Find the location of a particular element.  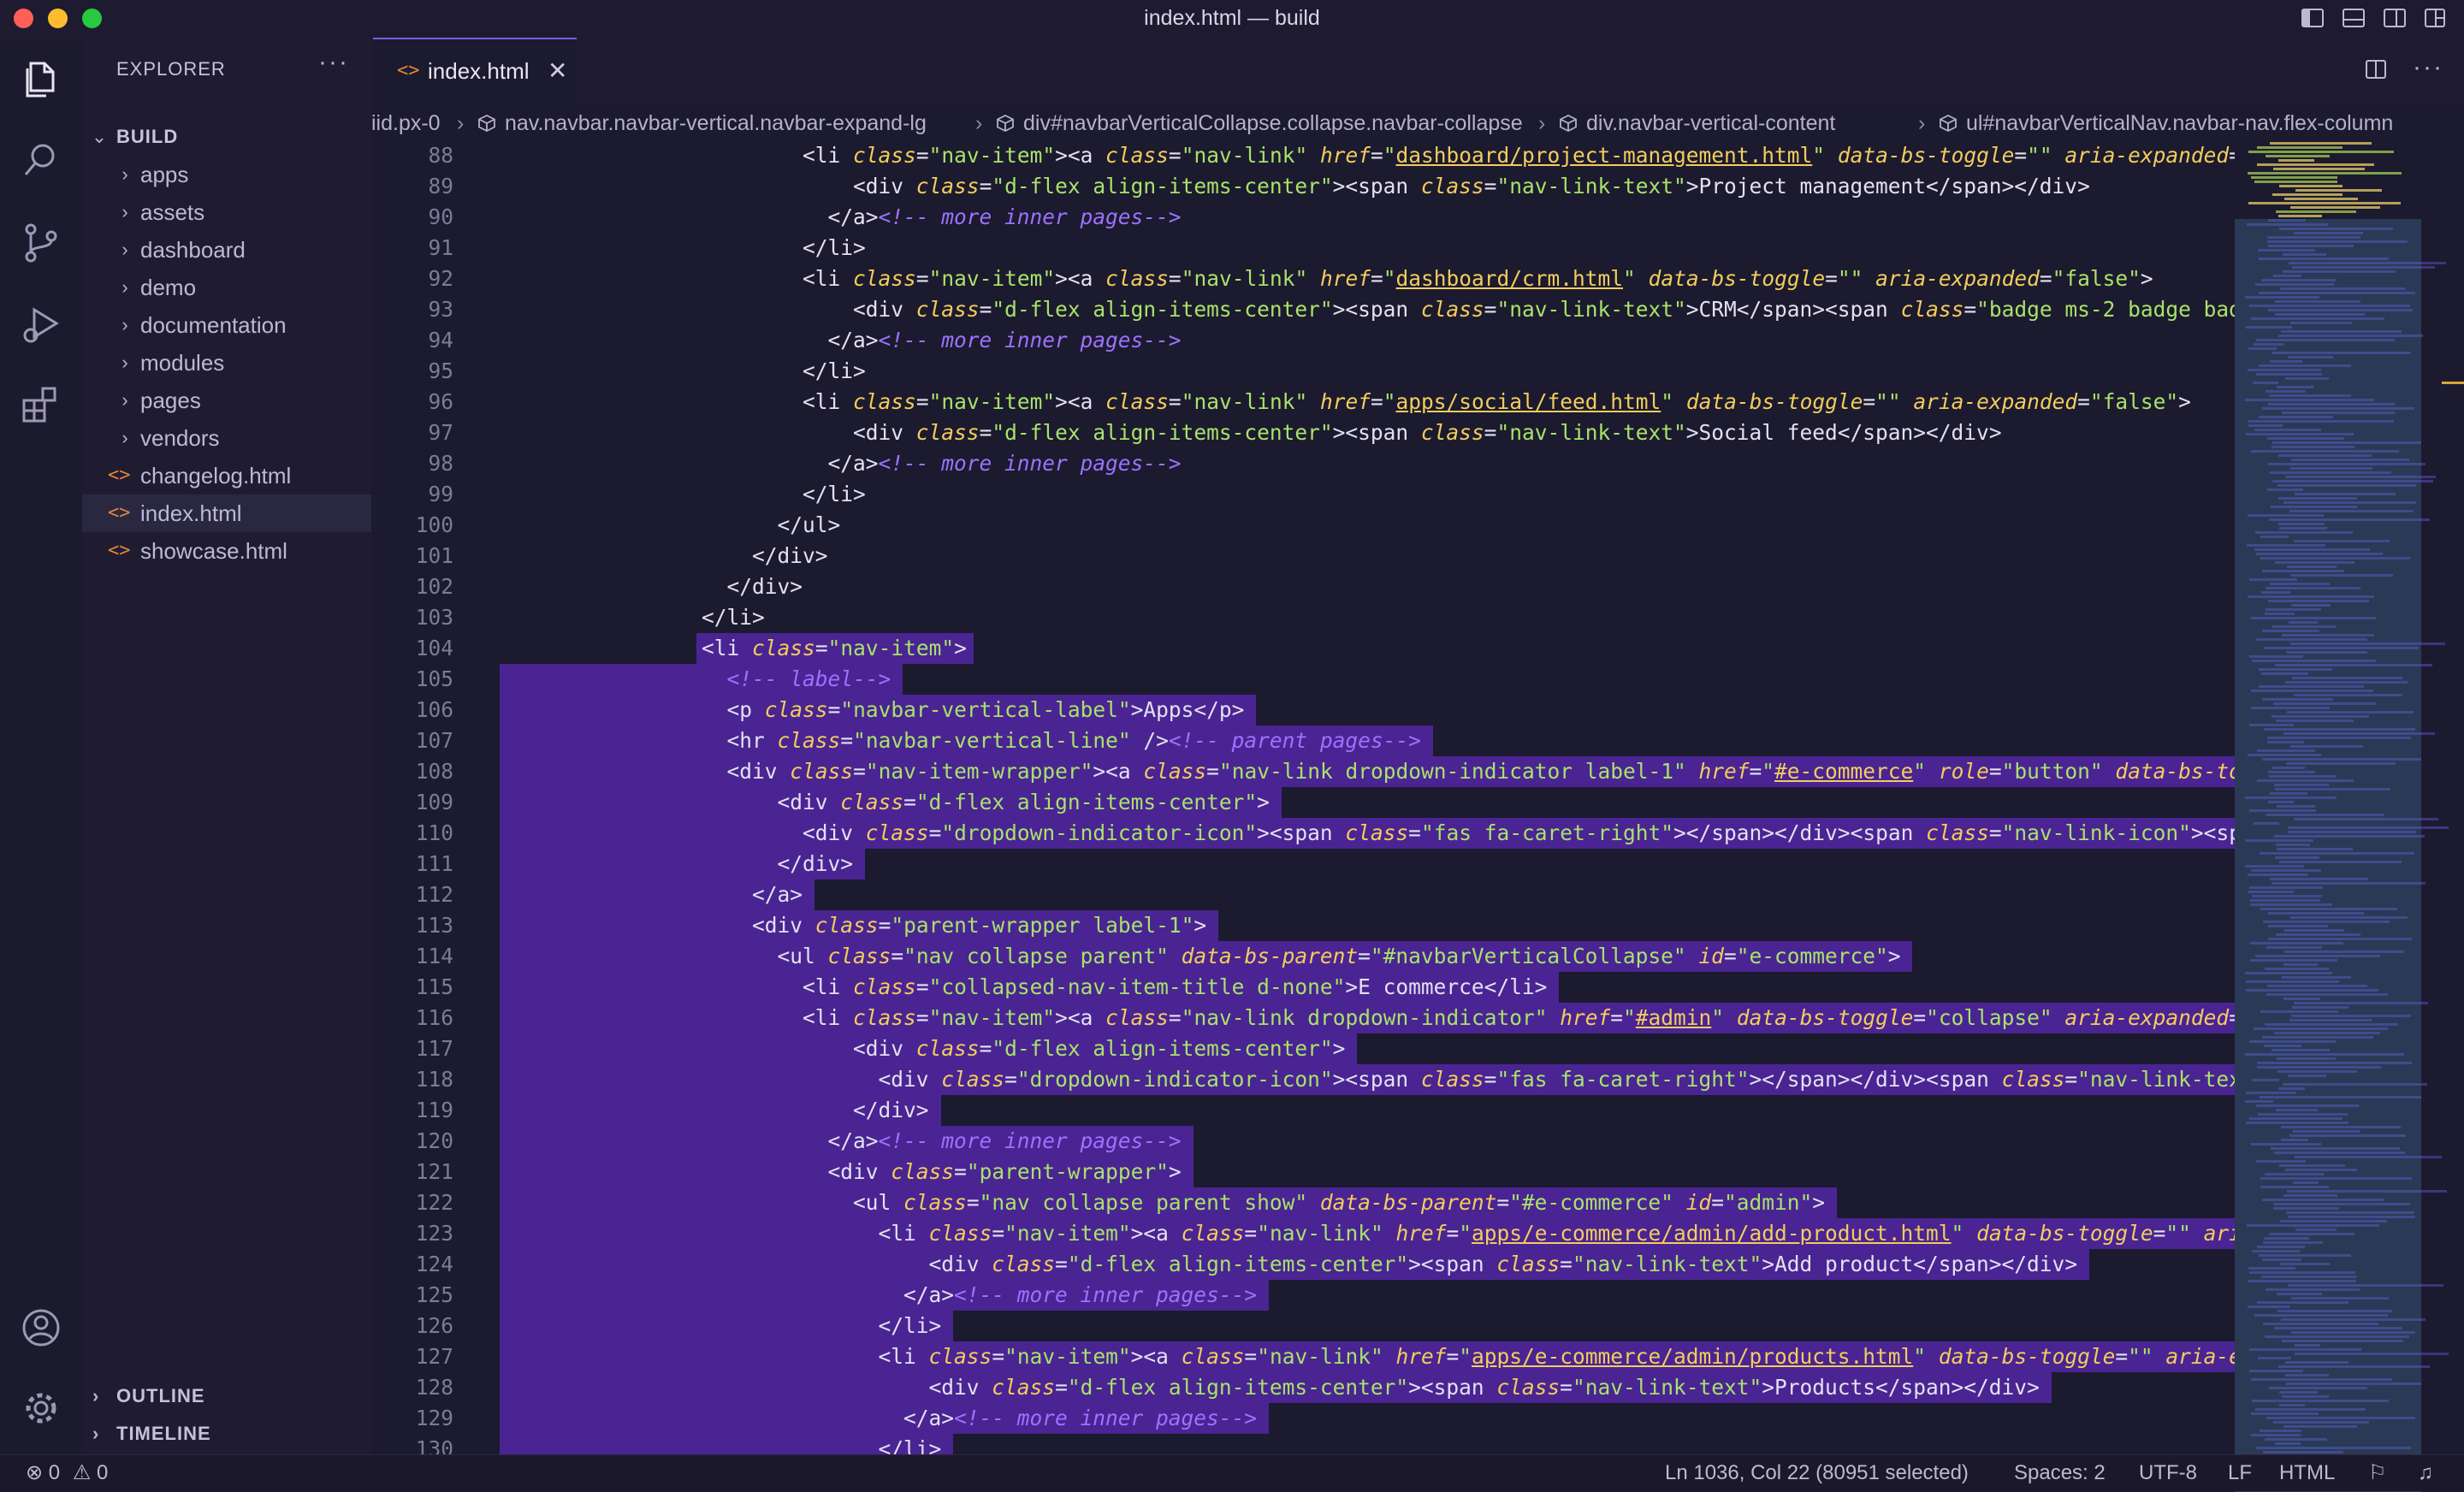

tree-folder-pages: › pages is located at coordinates (226, 400).